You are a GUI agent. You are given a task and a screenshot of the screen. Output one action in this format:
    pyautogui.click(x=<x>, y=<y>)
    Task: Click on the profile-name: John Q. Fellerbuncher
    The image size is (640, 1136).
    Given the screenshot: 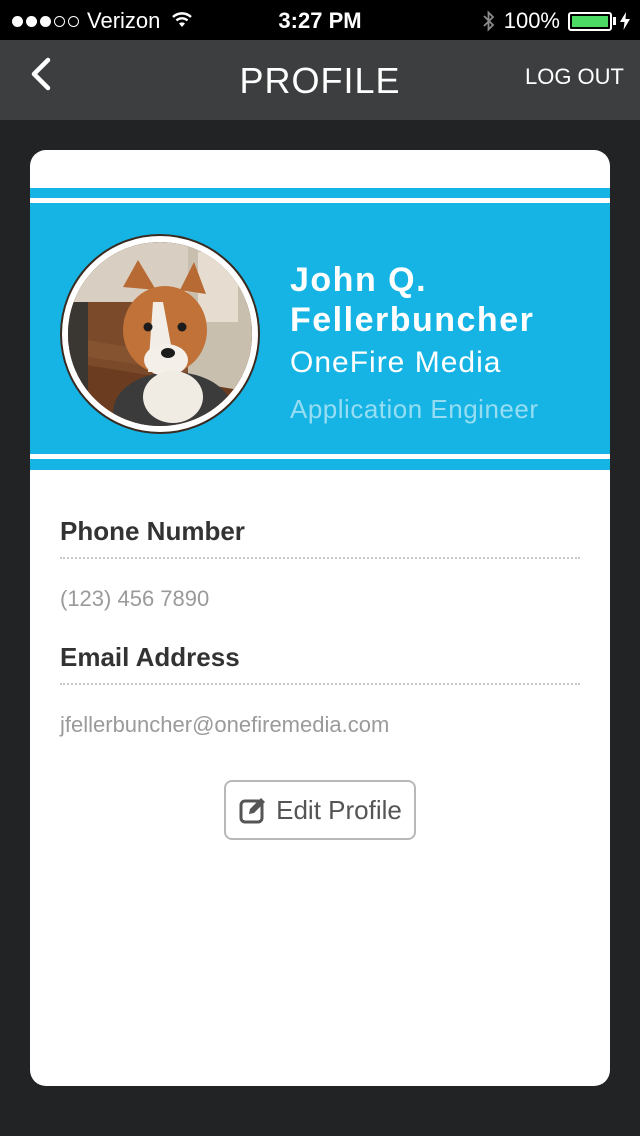 What is the action you would take?
    pyautogui.click(x=412, y=300)
    